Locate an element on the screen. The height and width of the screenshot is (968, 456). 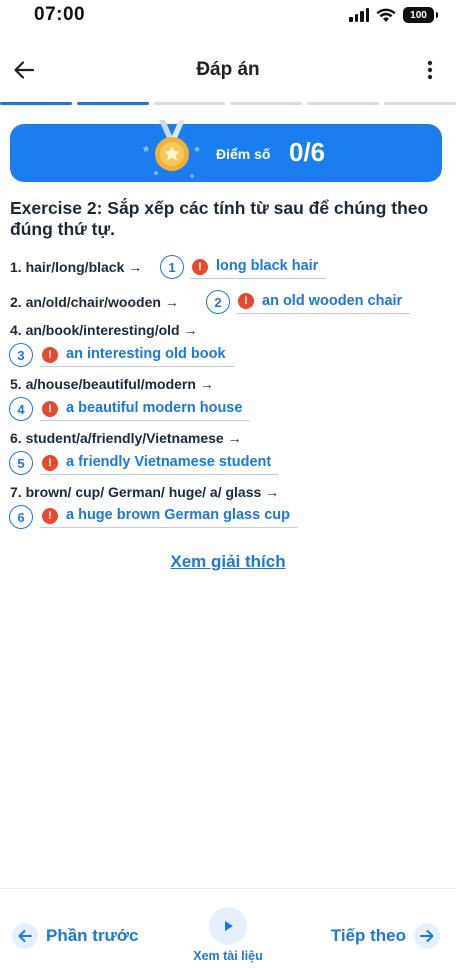
arrow-left-icon is located at coordinates (25, 936).